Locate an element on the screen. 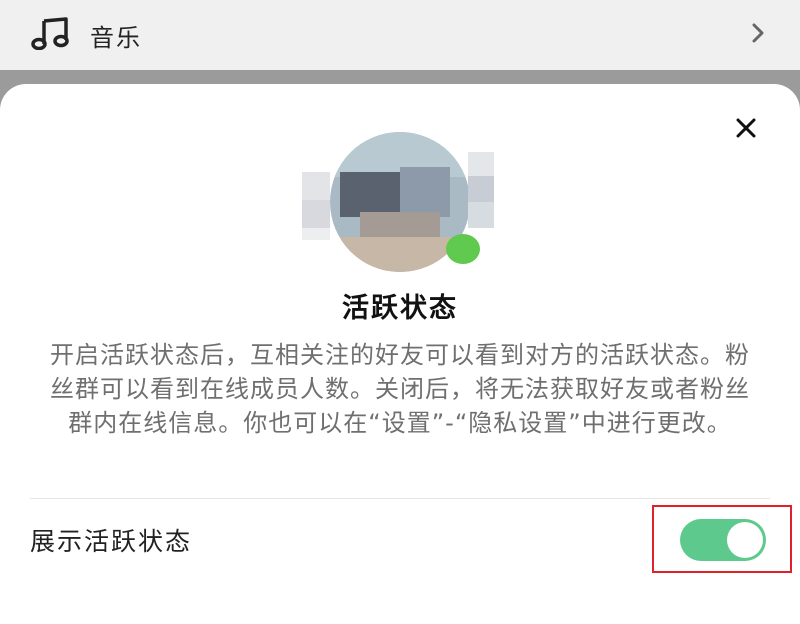 The height and width of the screenshot is (624, 800). music-note-icon is located at coordinates (50, 33).